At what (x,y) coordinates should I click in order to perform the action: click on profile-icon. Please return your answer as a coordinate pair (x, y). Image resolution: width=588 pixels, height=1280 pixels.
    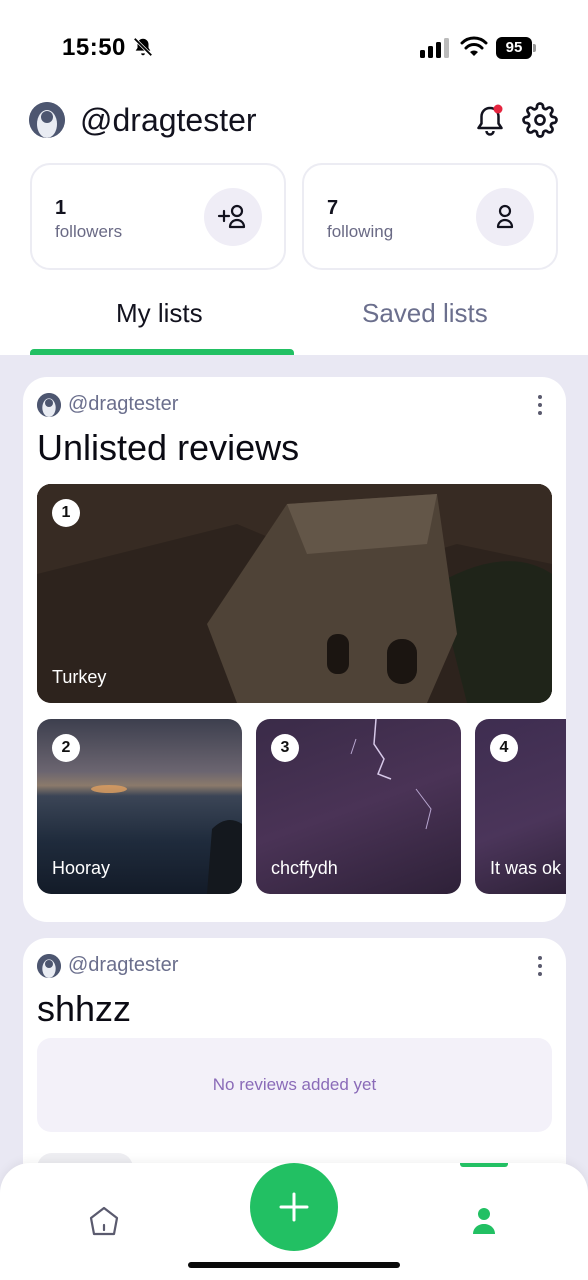
    Looking at the image, I should click on (484, 1221).